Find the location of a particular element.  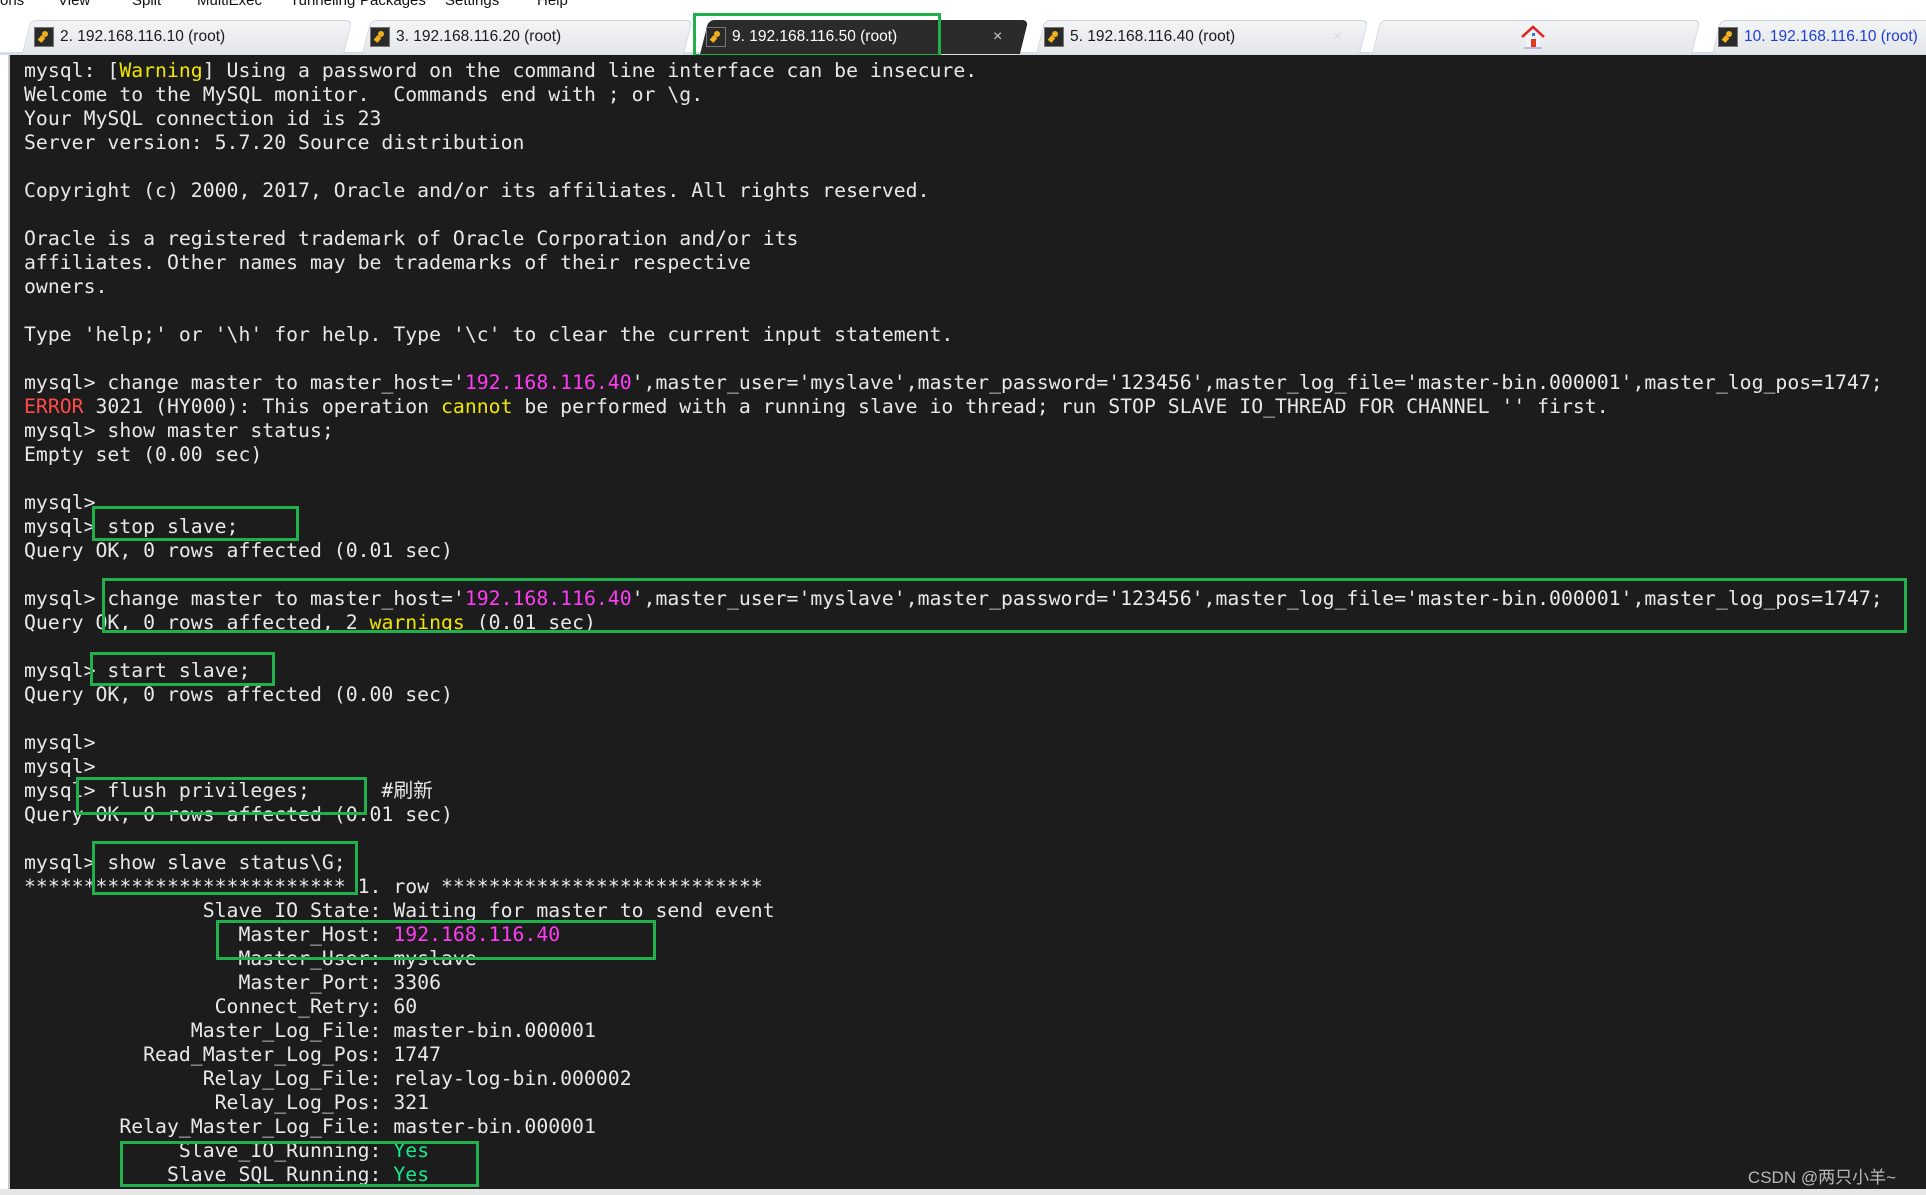

home-icon is located at coordinates (1533, 37).